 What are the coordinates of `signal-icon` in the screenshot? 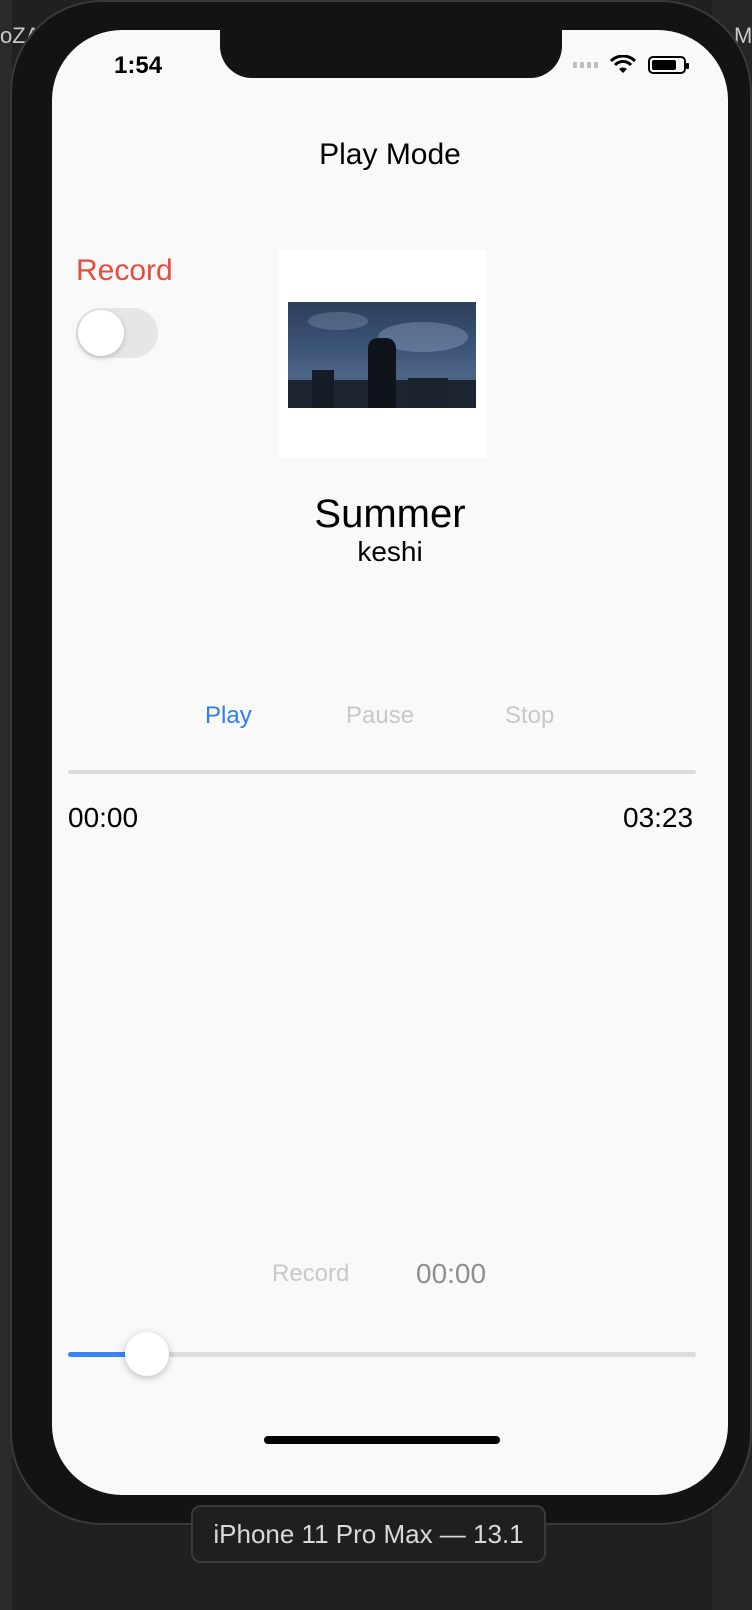 It's located at (585, 65).